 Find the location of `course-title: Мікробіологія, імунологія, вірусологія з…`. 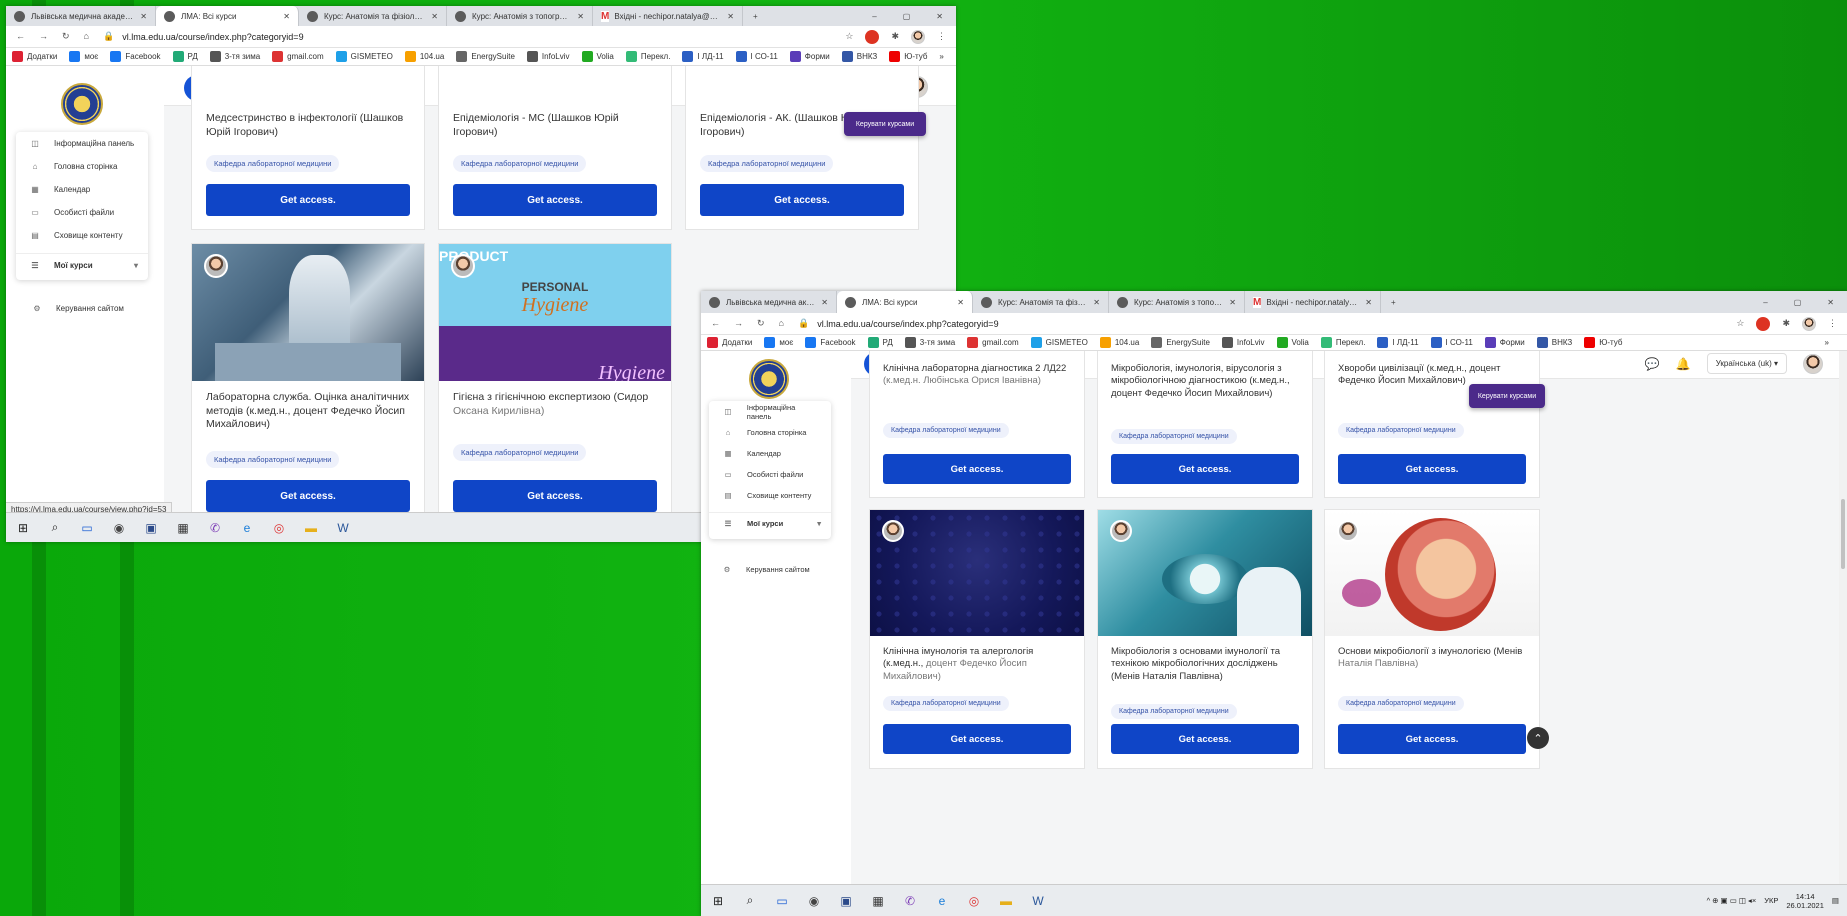

course-title: Мікробіологія, імунологія, вірусологія з… is located at coordinates (1205, 381).